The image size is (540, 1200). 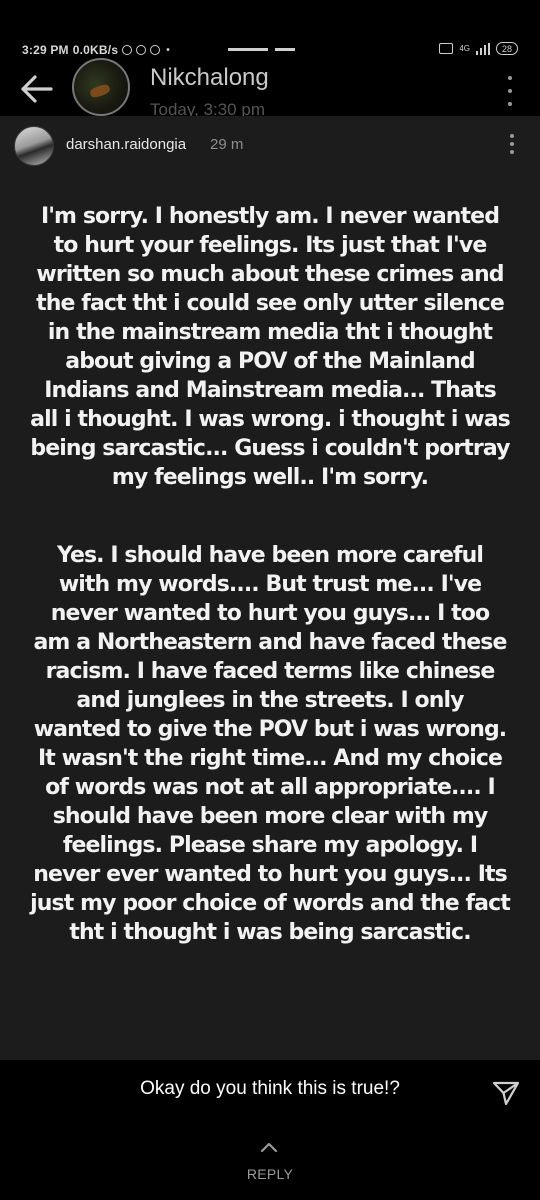 What do you see at coordinates (446, 48) in the screenshot?
I see `sim-icon` at bounding box center [446, 48].